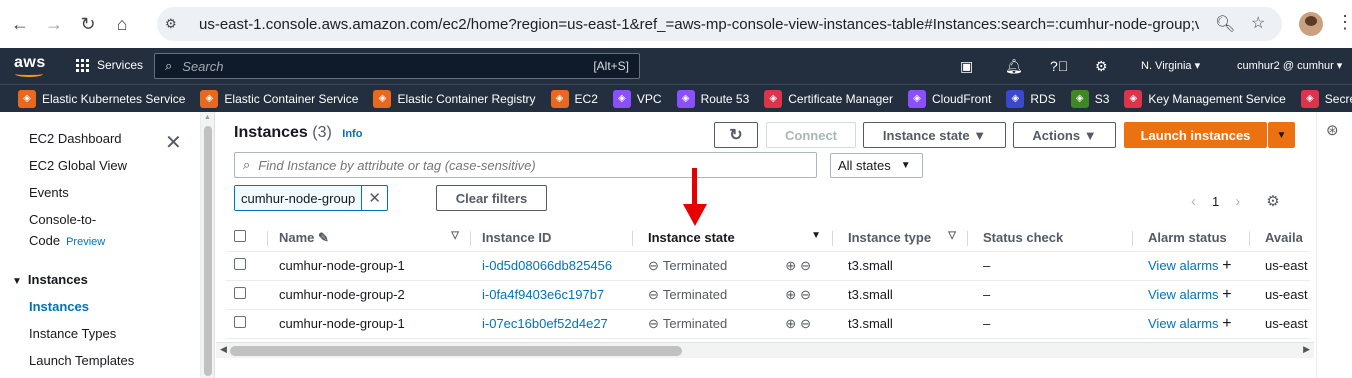  What do you see at coordinates (223, 349) in the screenshot?
I see `scroll-left-icon: ◀` at bounding box center [223, 349].